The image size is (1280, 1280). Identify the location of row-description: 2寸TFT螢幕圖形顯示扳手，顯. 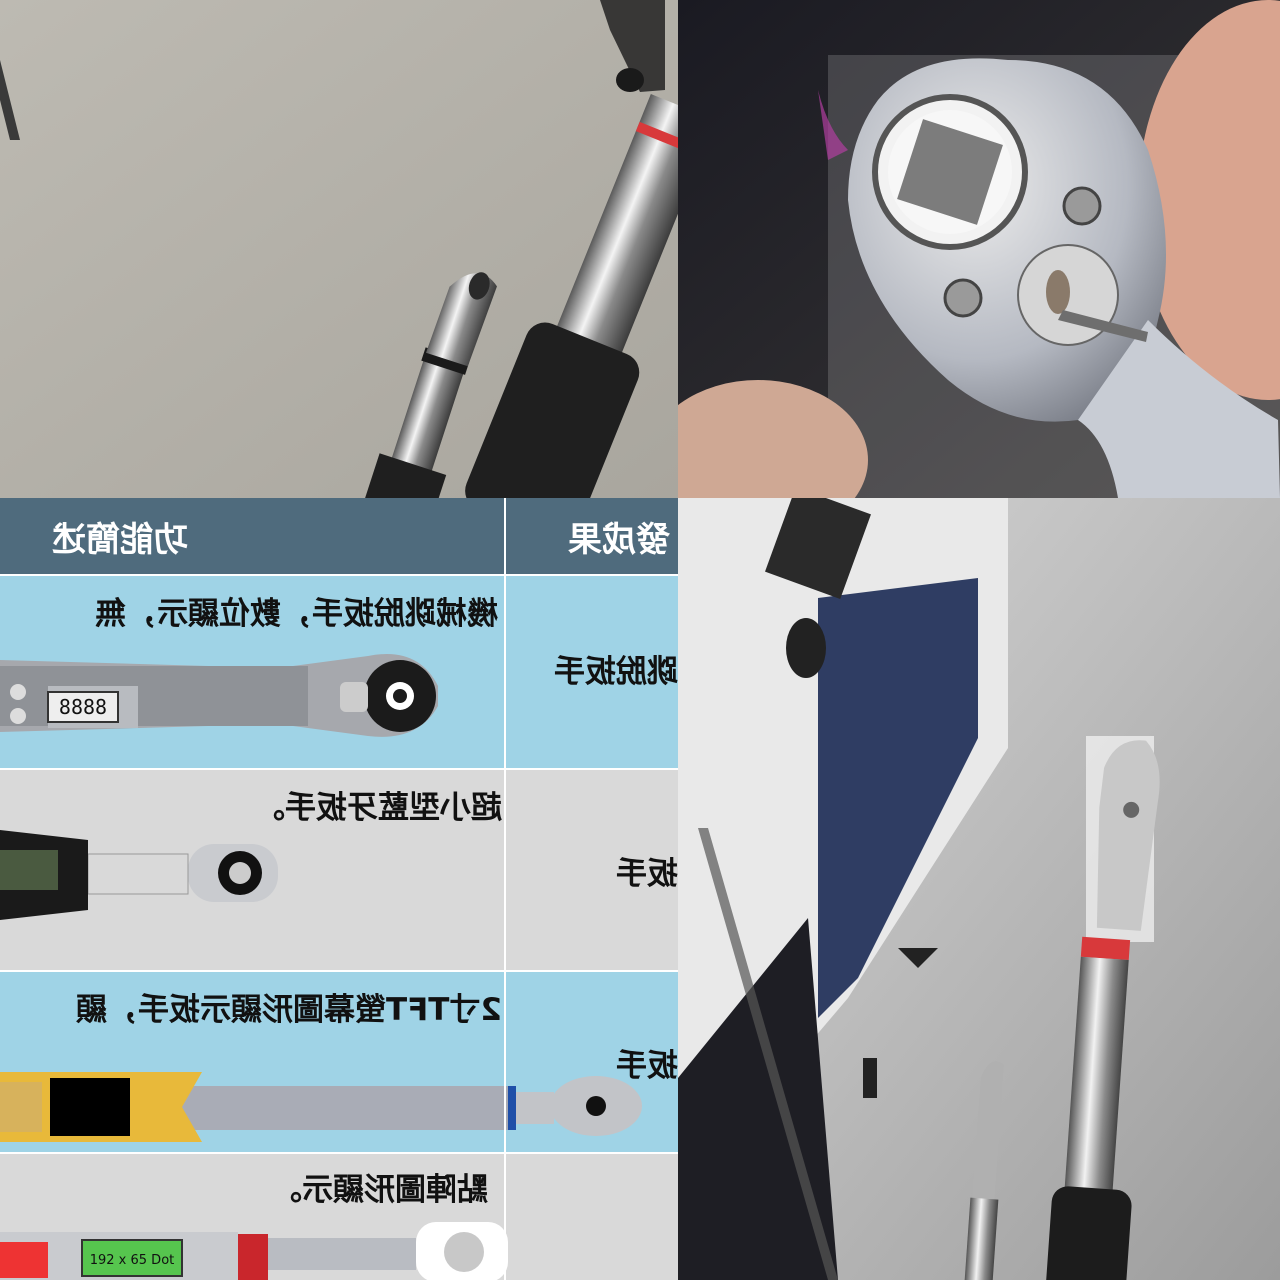
(288, 1010).